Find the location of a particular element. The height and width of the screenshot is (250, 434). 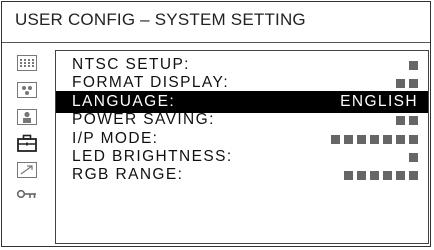

keypad-icon is located at coordinates (27, 62).